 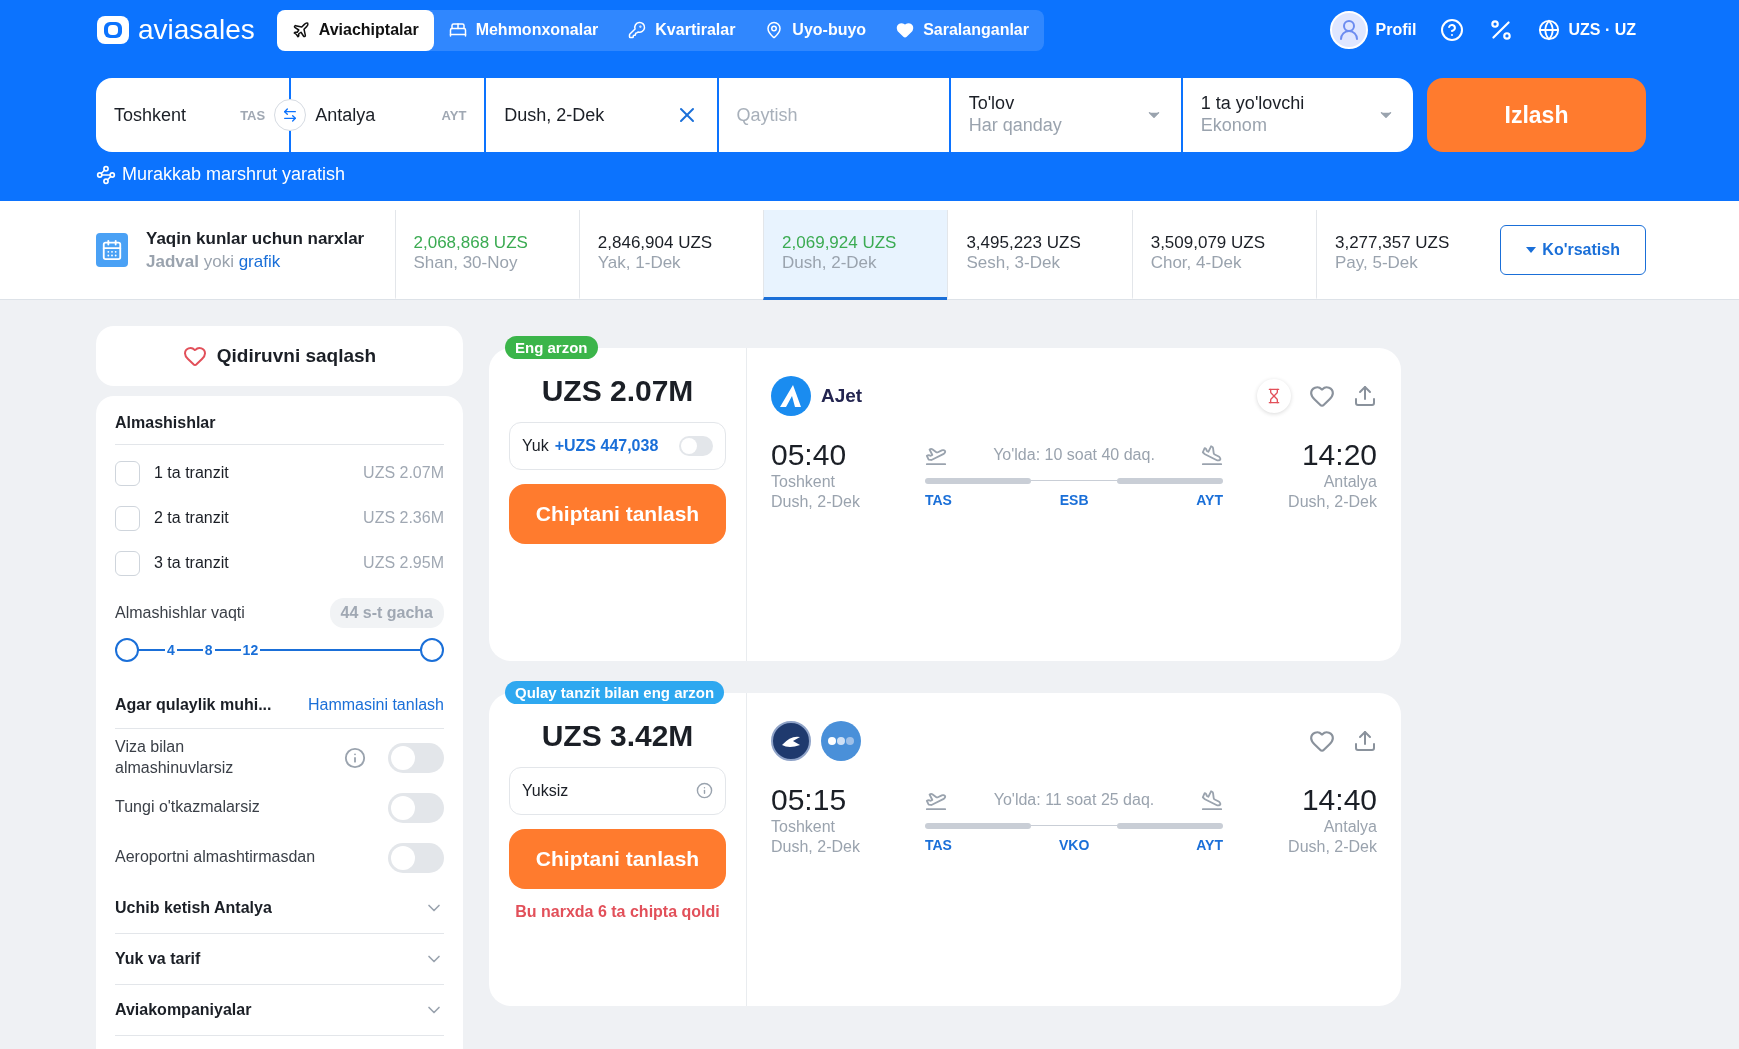 I want to click on nav-tab: Kvartiralar, so click(x=682, y=30).